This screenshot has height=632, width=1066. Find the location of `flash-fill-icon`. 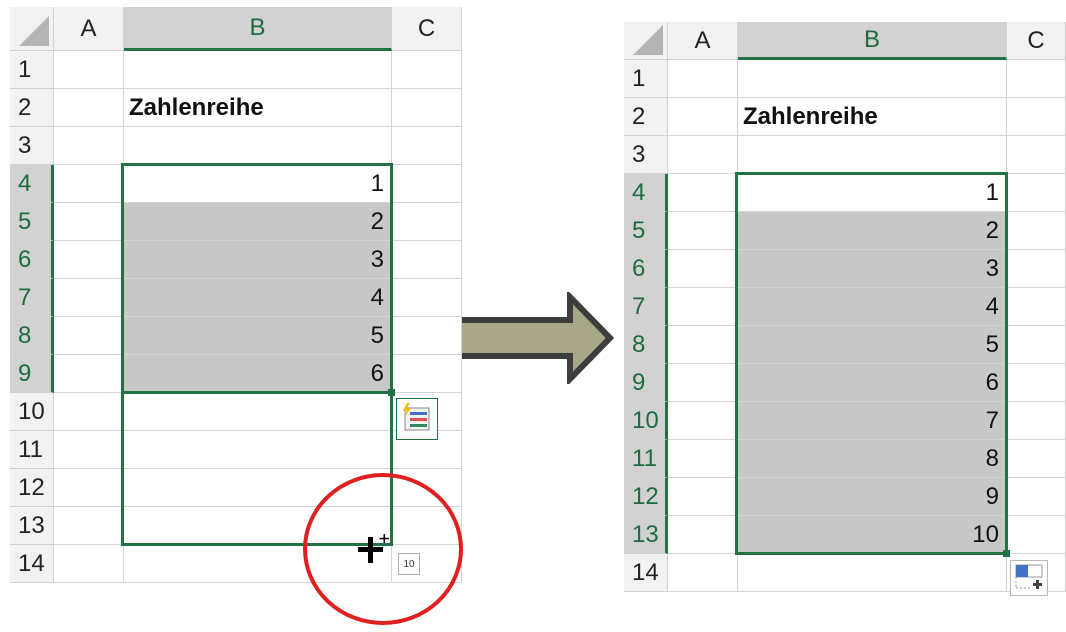

flash-fill-icon is located at coordinates (416, 417).